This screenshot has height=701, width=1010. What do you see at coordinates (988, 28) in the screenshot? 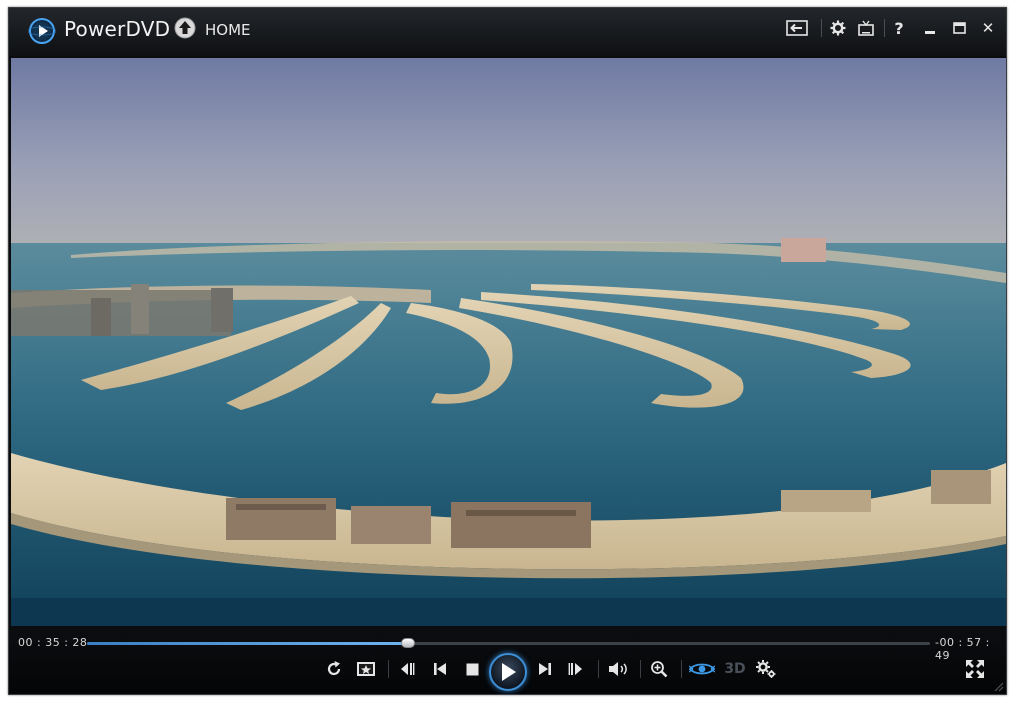
I see `close-icon: ✕` at bounding box center [988, 28].